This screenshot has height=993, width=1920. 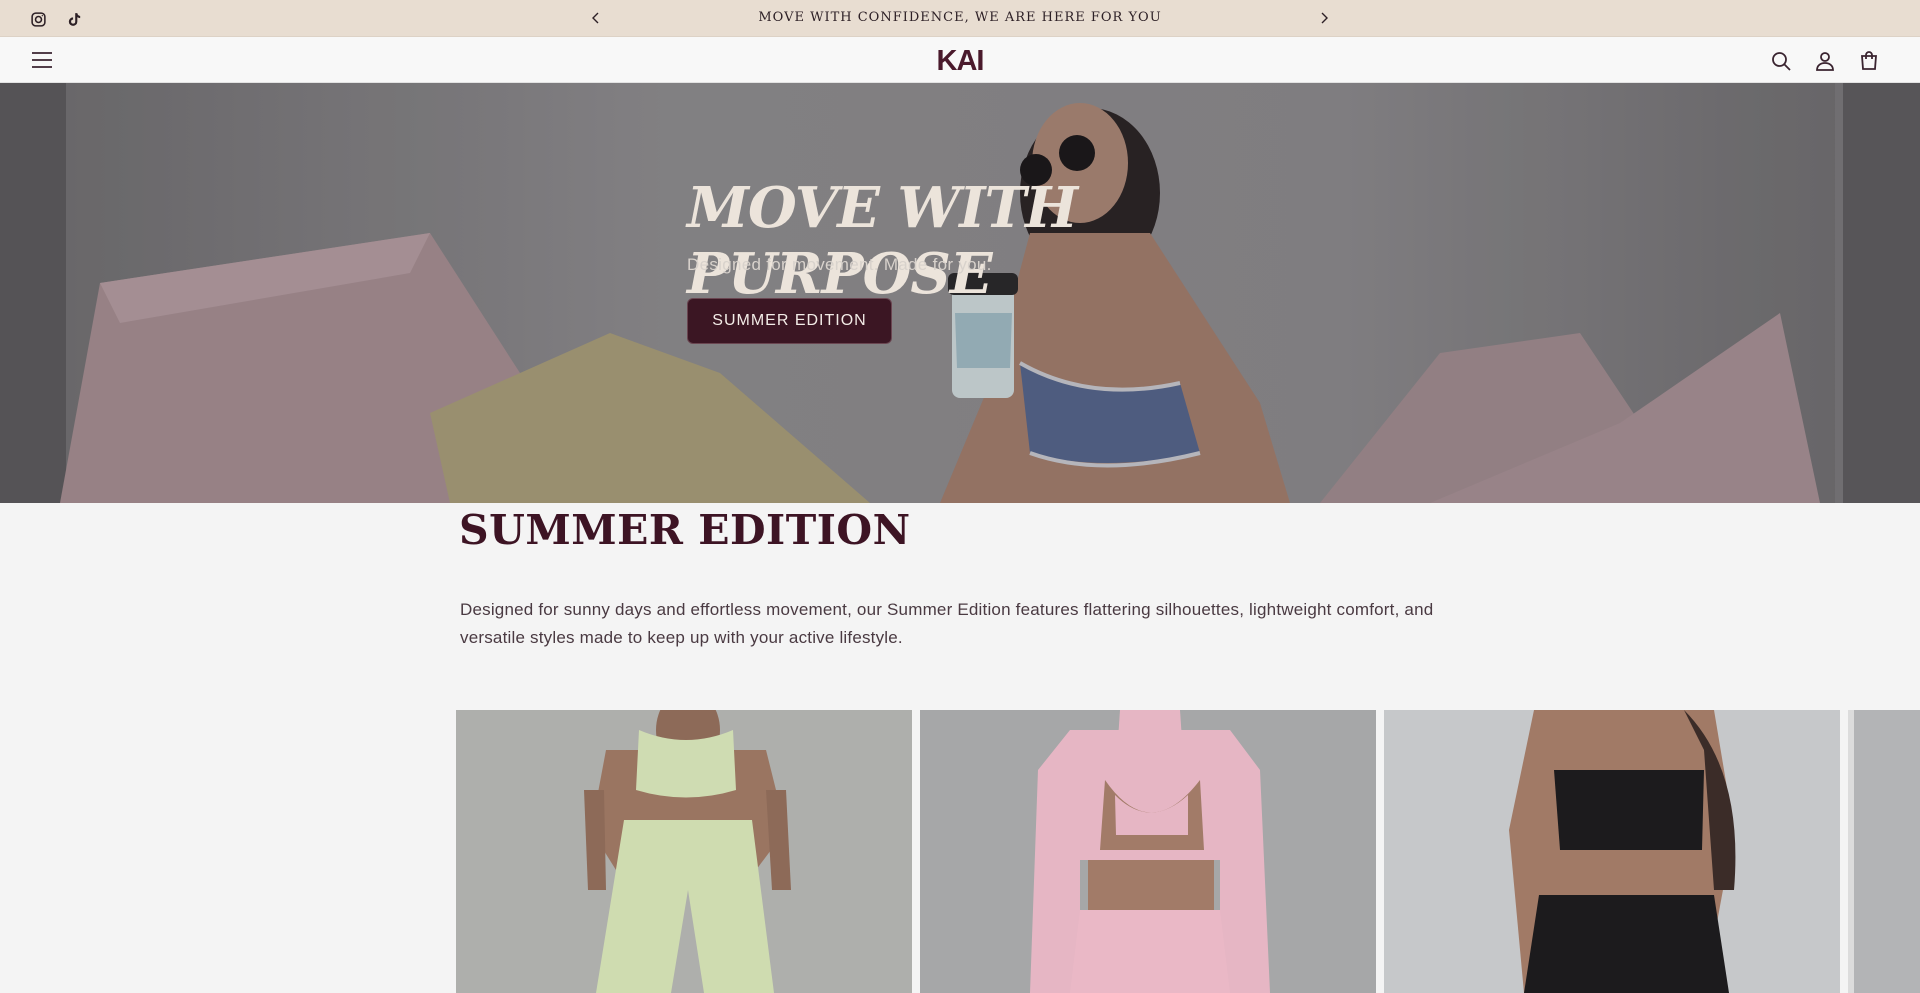 I want to click on collection-title: SUMMER EDITION, so click(x=685, y=530).